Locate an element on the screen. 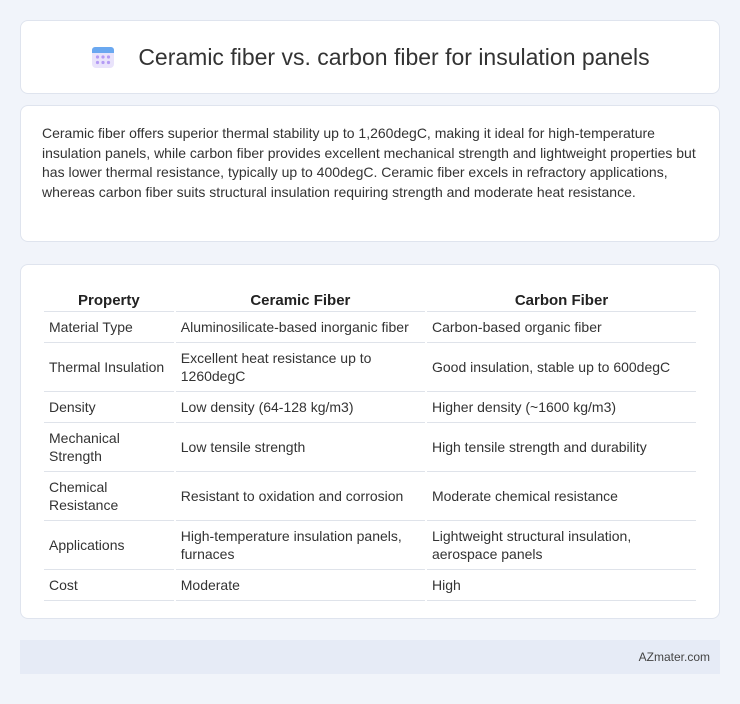  header-ceramic-fiber: Ceramic Fiber is located at coordinates (300, 298).